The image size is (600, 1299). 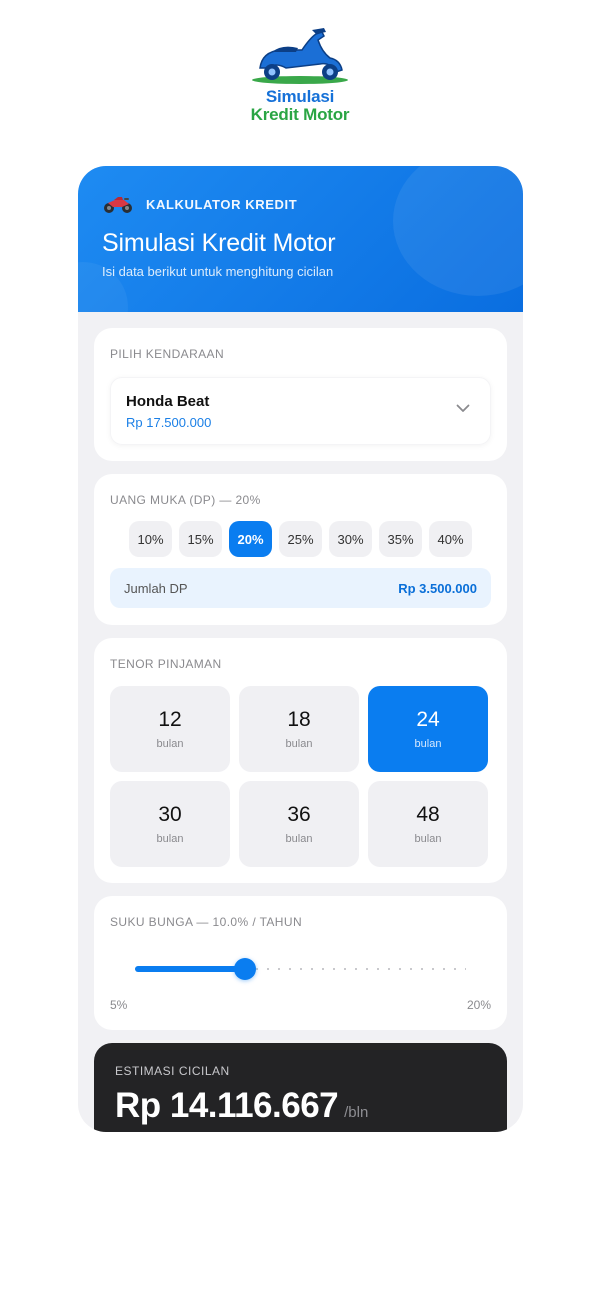 I want to click on dp-option: 35%, so click(x=400, y=539).